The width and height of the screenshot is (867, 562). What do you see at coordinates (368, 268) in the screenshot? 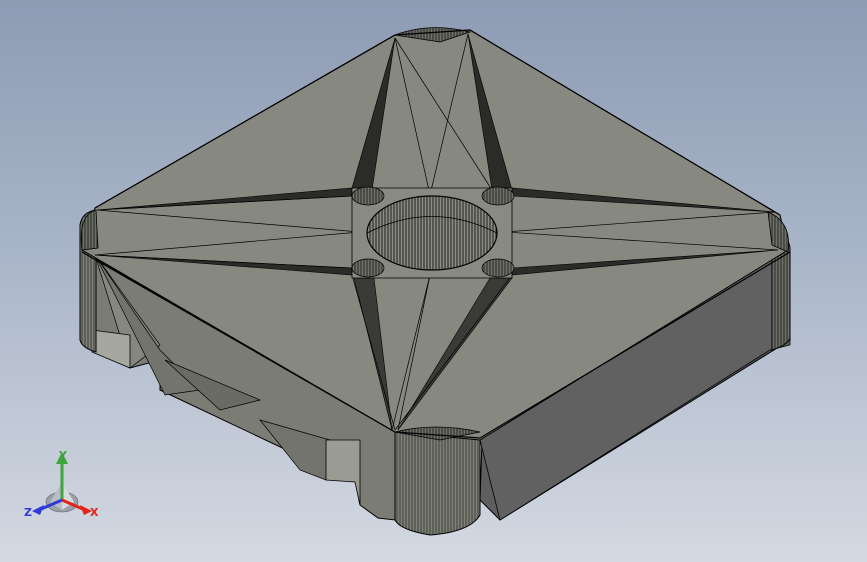
I see `fillet-bottom-left` at bounding box center [368, 268].